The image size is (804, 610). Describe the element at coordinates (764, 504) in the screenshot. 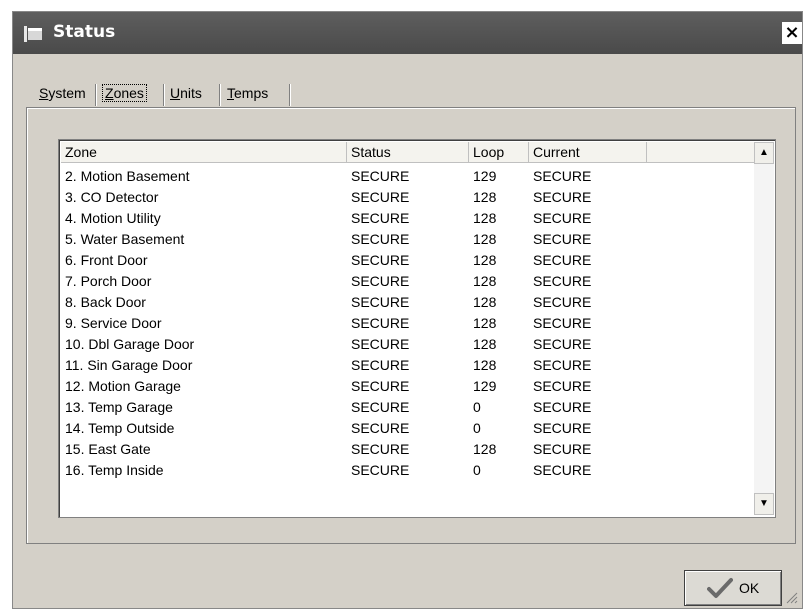

I see `scroll-down-button: ▼` at that location.